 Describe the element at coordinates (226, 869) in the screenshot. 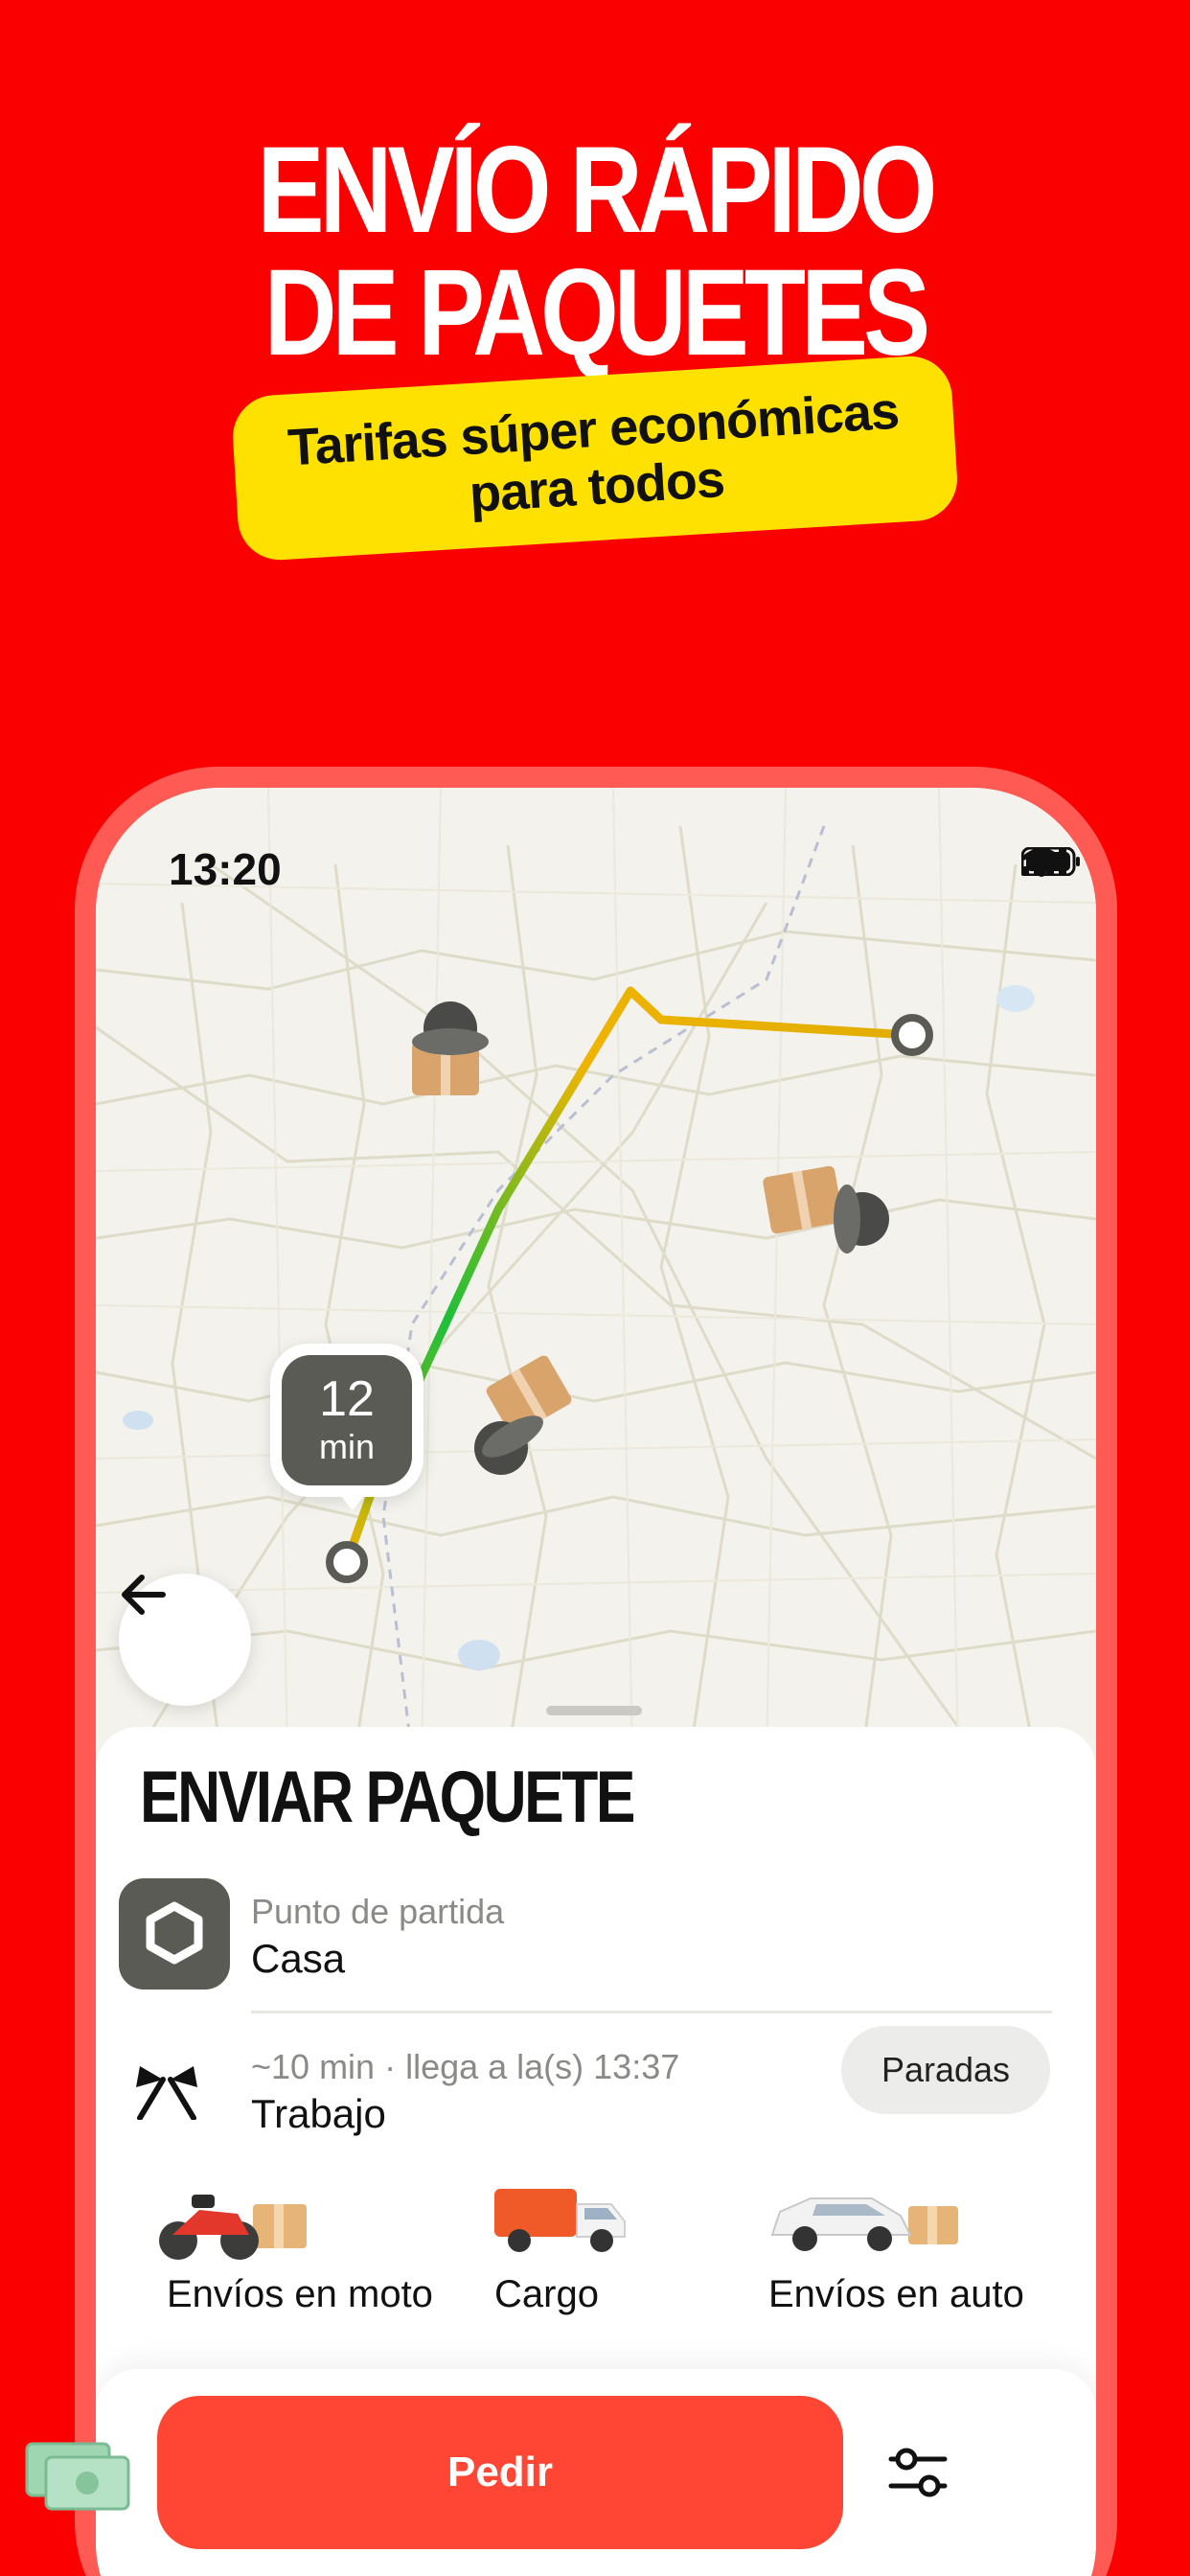

I see `status-time: 13:20` at that location.